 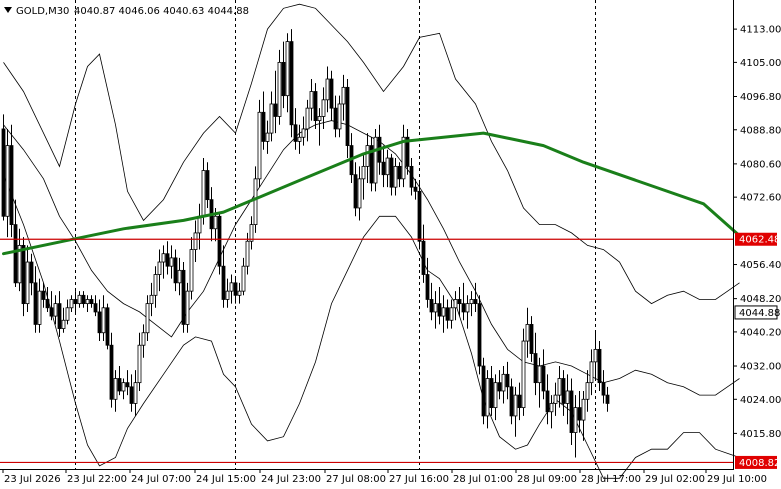 What do you see at coordinates (42, 11) in the screenshot?
I see `symbol-label: GOLD,M30` at bounding box center [42, 11].